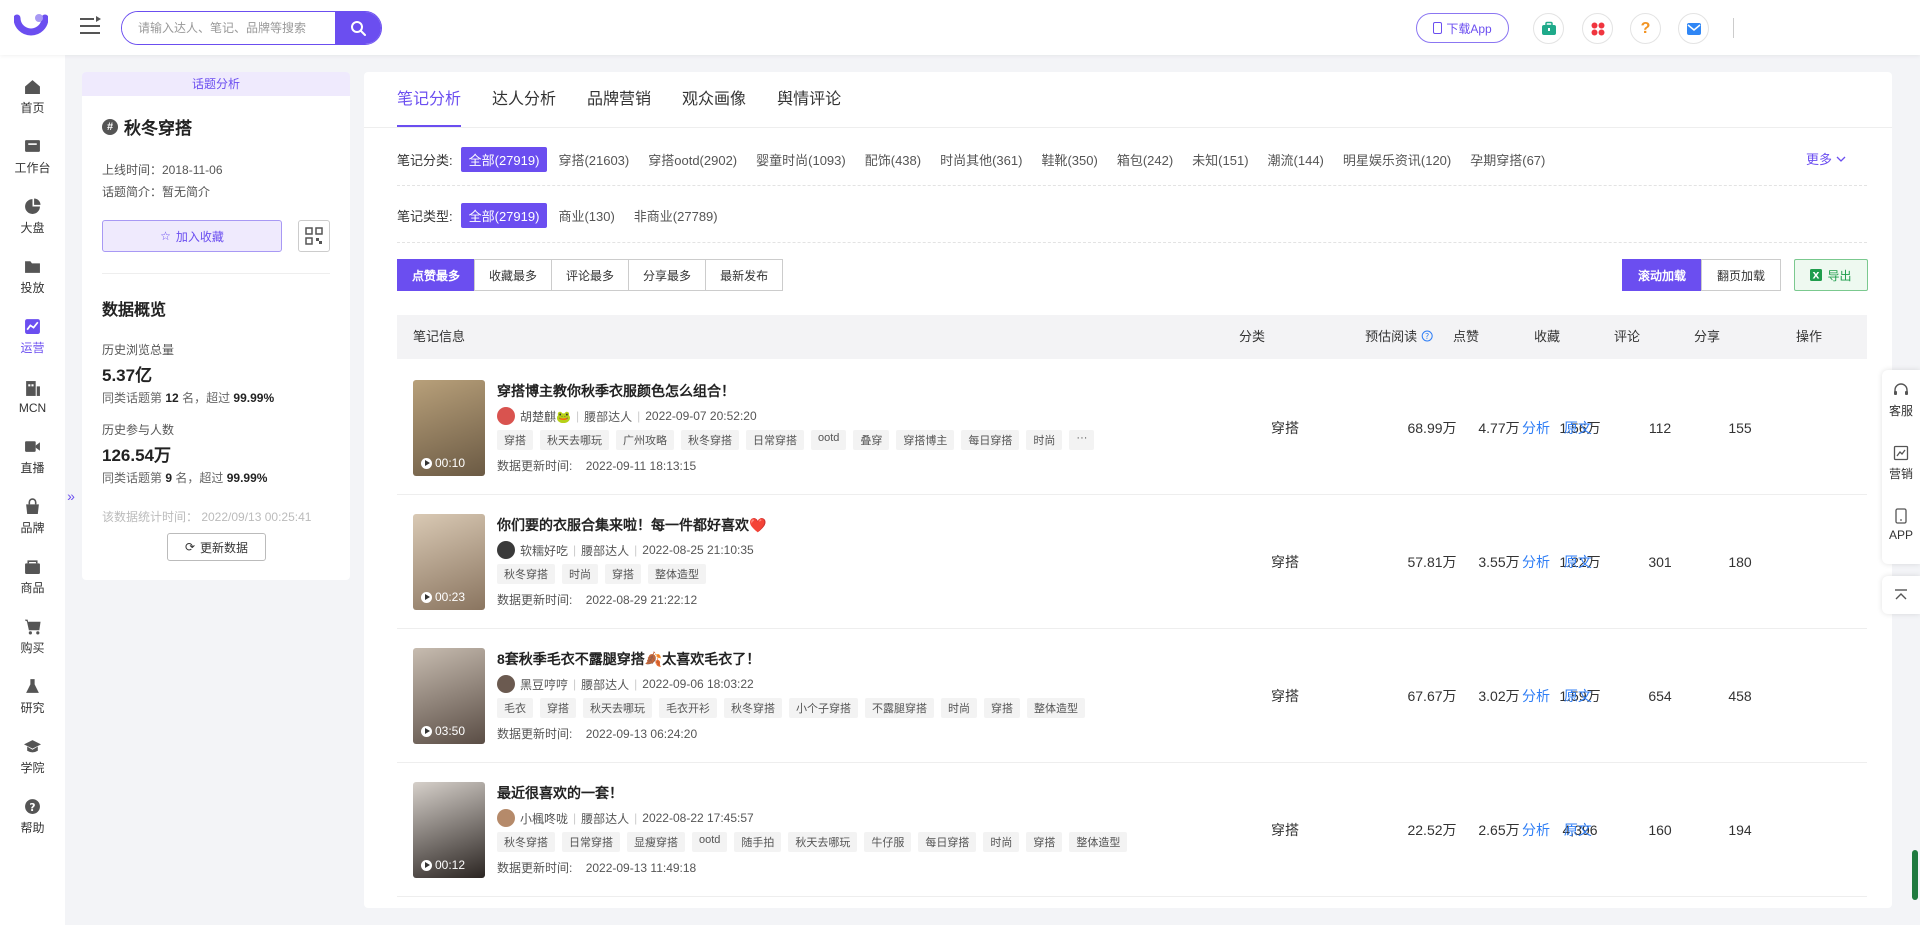 The width and height of the screenshot is (1920, 925). I want to click on nav-item-live: 直播, so click(32, 457).